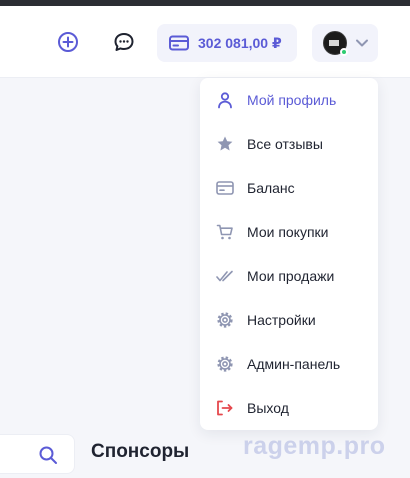 This screenshot has height=478, width=410. I want to click on menu-item-profile: Мой профиль, so click(289, 100).